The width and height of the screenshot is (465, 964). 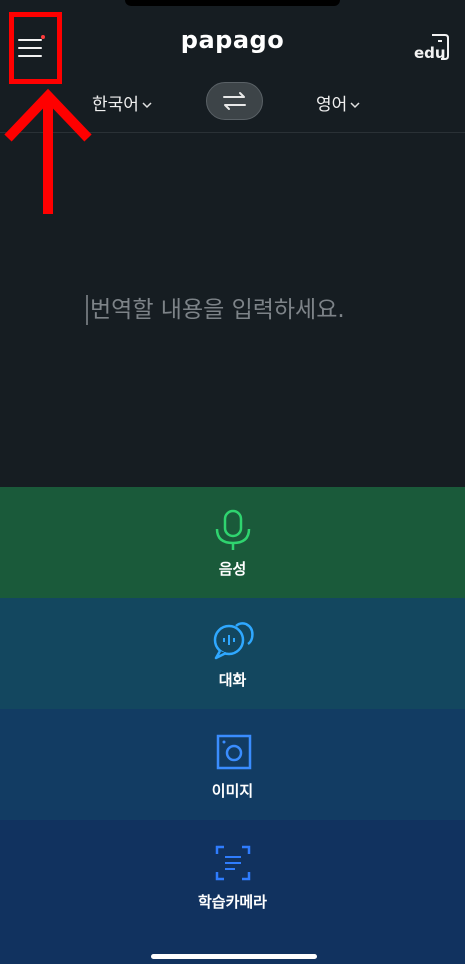 I want to click on source-language-selector: 한국어, so click(x=122, y=102).